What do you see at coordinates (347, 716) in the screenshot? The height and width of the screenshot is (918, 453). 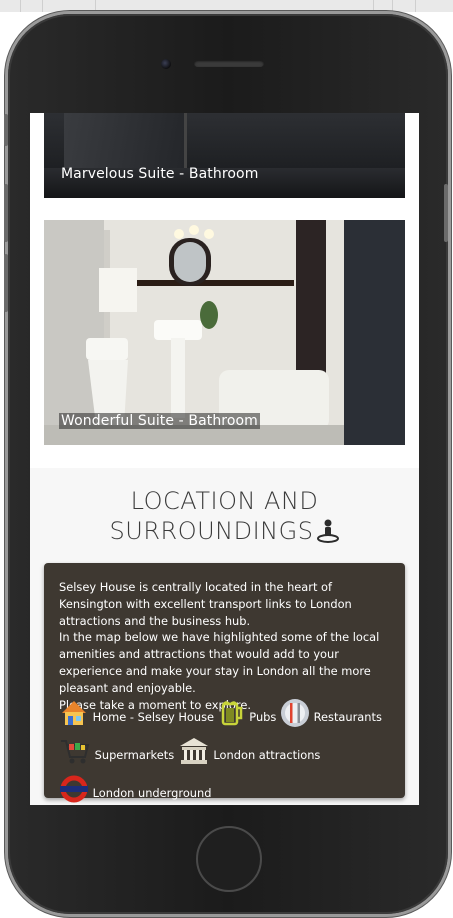 I see `legend-label-restaurants: Restaurants` at bounding box center [347, 716].